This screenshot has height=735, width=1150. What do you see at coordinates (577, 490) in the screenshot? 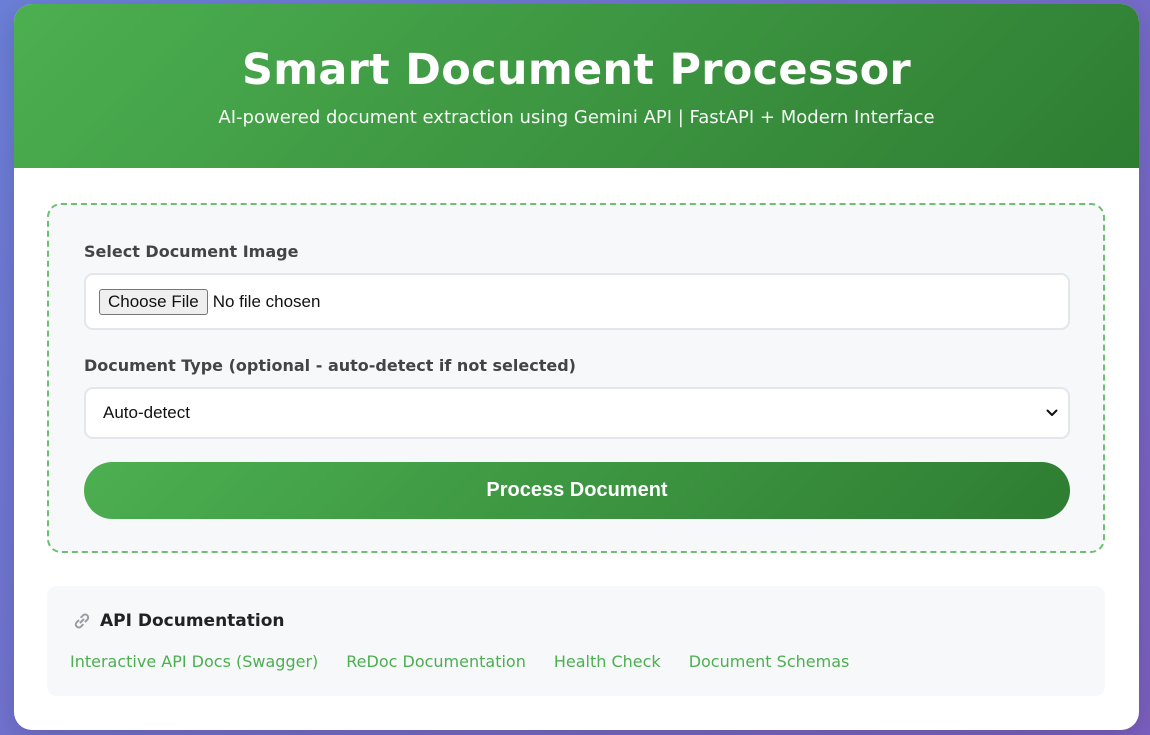
I see `process-document-button: Process Document` at bounding box center [577, 490].